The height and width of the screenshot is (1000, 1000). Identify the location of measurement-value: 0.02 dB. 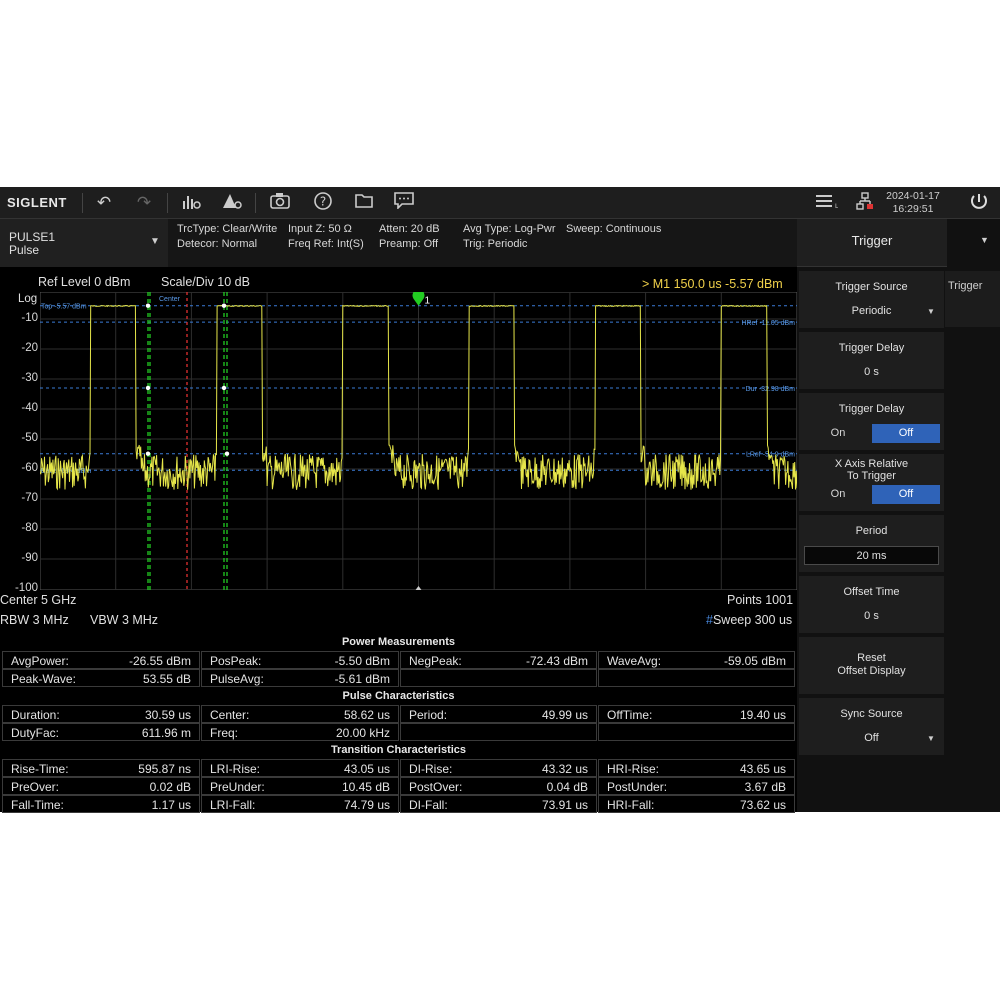
(170, 787).